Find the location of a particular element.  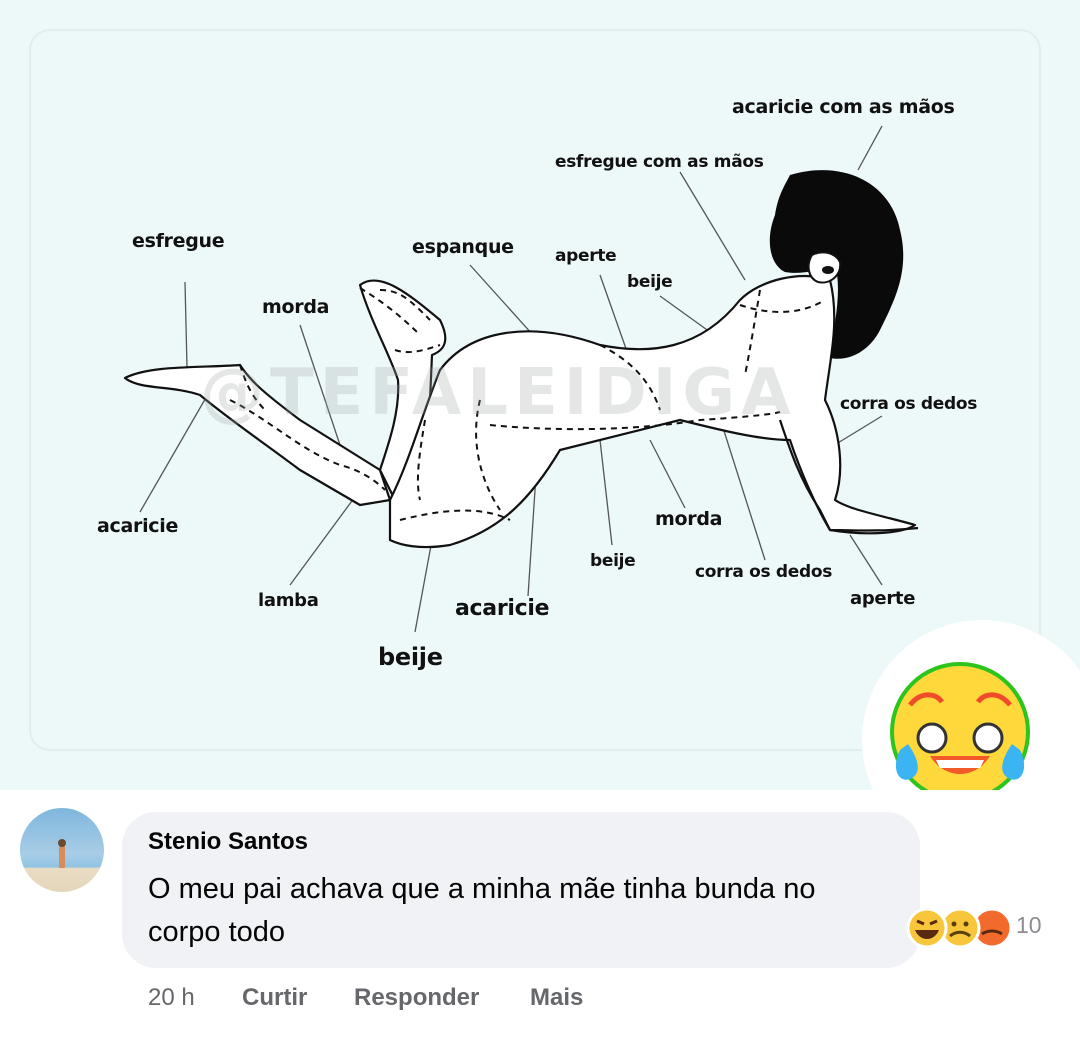

label-fingers-right: corra os dedos is located at coordinates (909, 404).